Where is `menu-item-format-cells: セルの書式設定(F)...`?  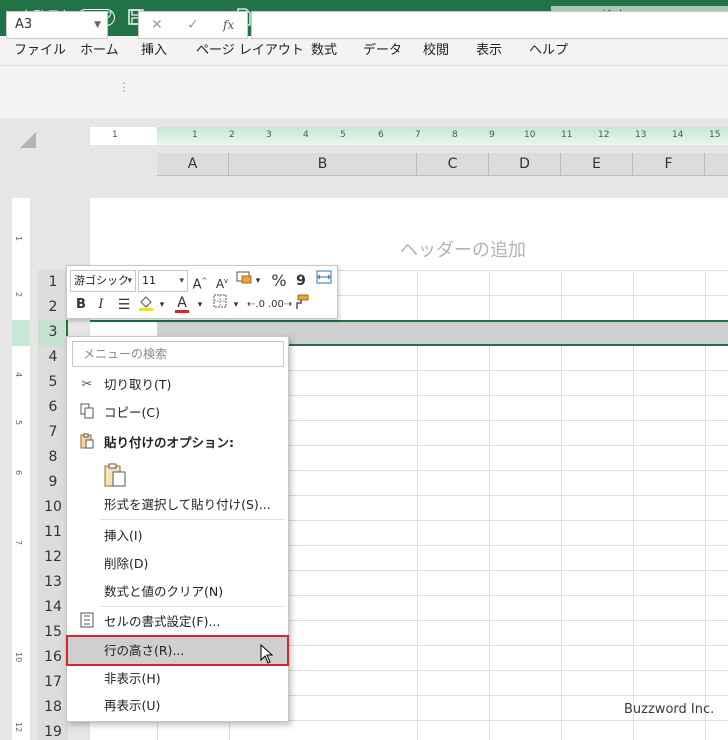
menu-item-format-cells: セルの書式設定(F)... is located at coordinates (177, 622).